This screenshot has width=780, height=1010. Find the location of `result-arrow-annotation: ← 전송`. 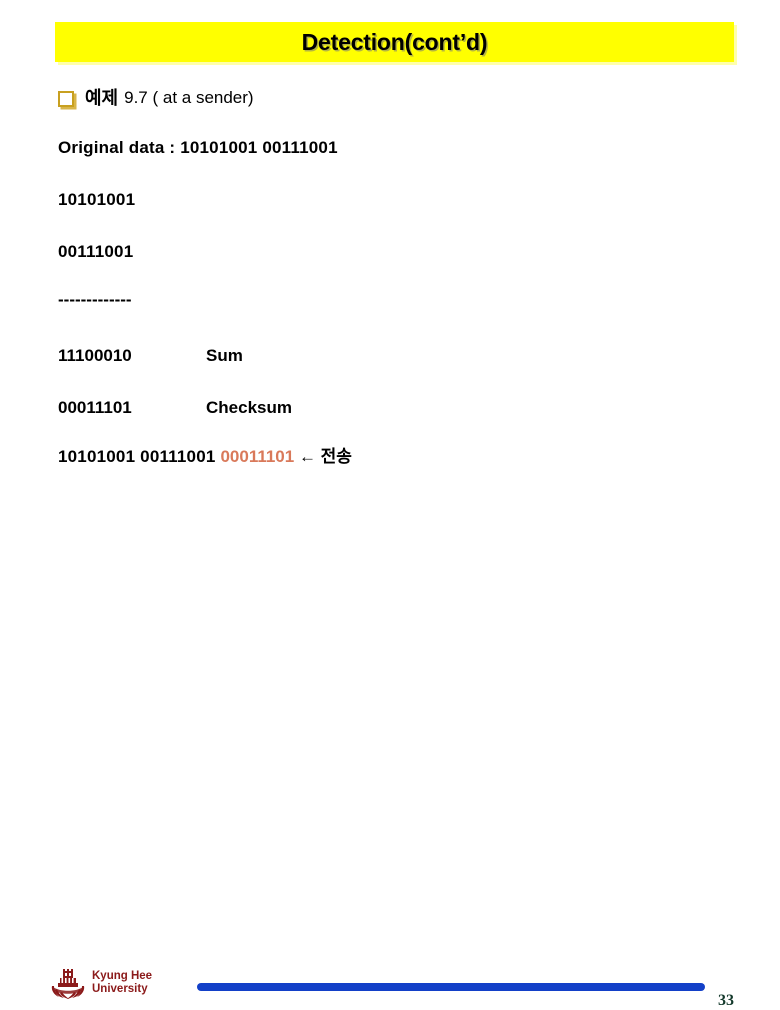

result-arrow-annotation: ← 전송 is located at coordinates (323, 456).